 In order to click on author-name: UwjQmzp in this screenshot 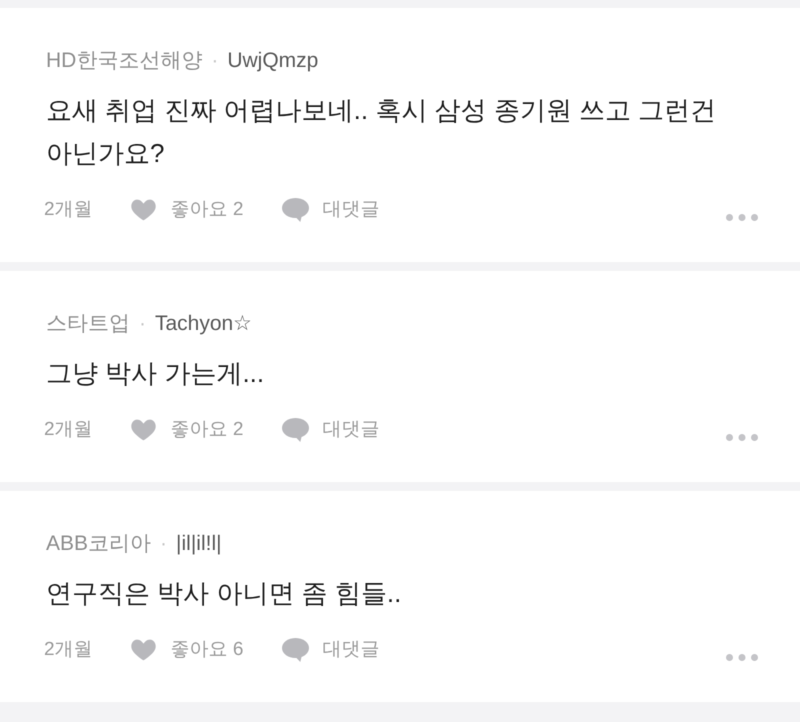, I will do `click(272, 61)`.